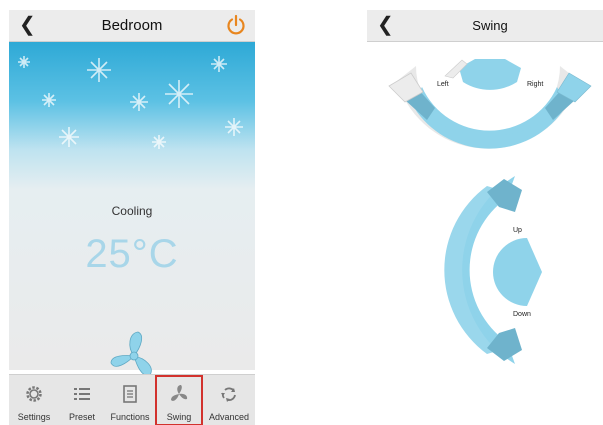 This screenshot has height=425, width=603. Describe the element at coordinates (228, 394) in the screenshot. I see `recycle-icon` at that location.